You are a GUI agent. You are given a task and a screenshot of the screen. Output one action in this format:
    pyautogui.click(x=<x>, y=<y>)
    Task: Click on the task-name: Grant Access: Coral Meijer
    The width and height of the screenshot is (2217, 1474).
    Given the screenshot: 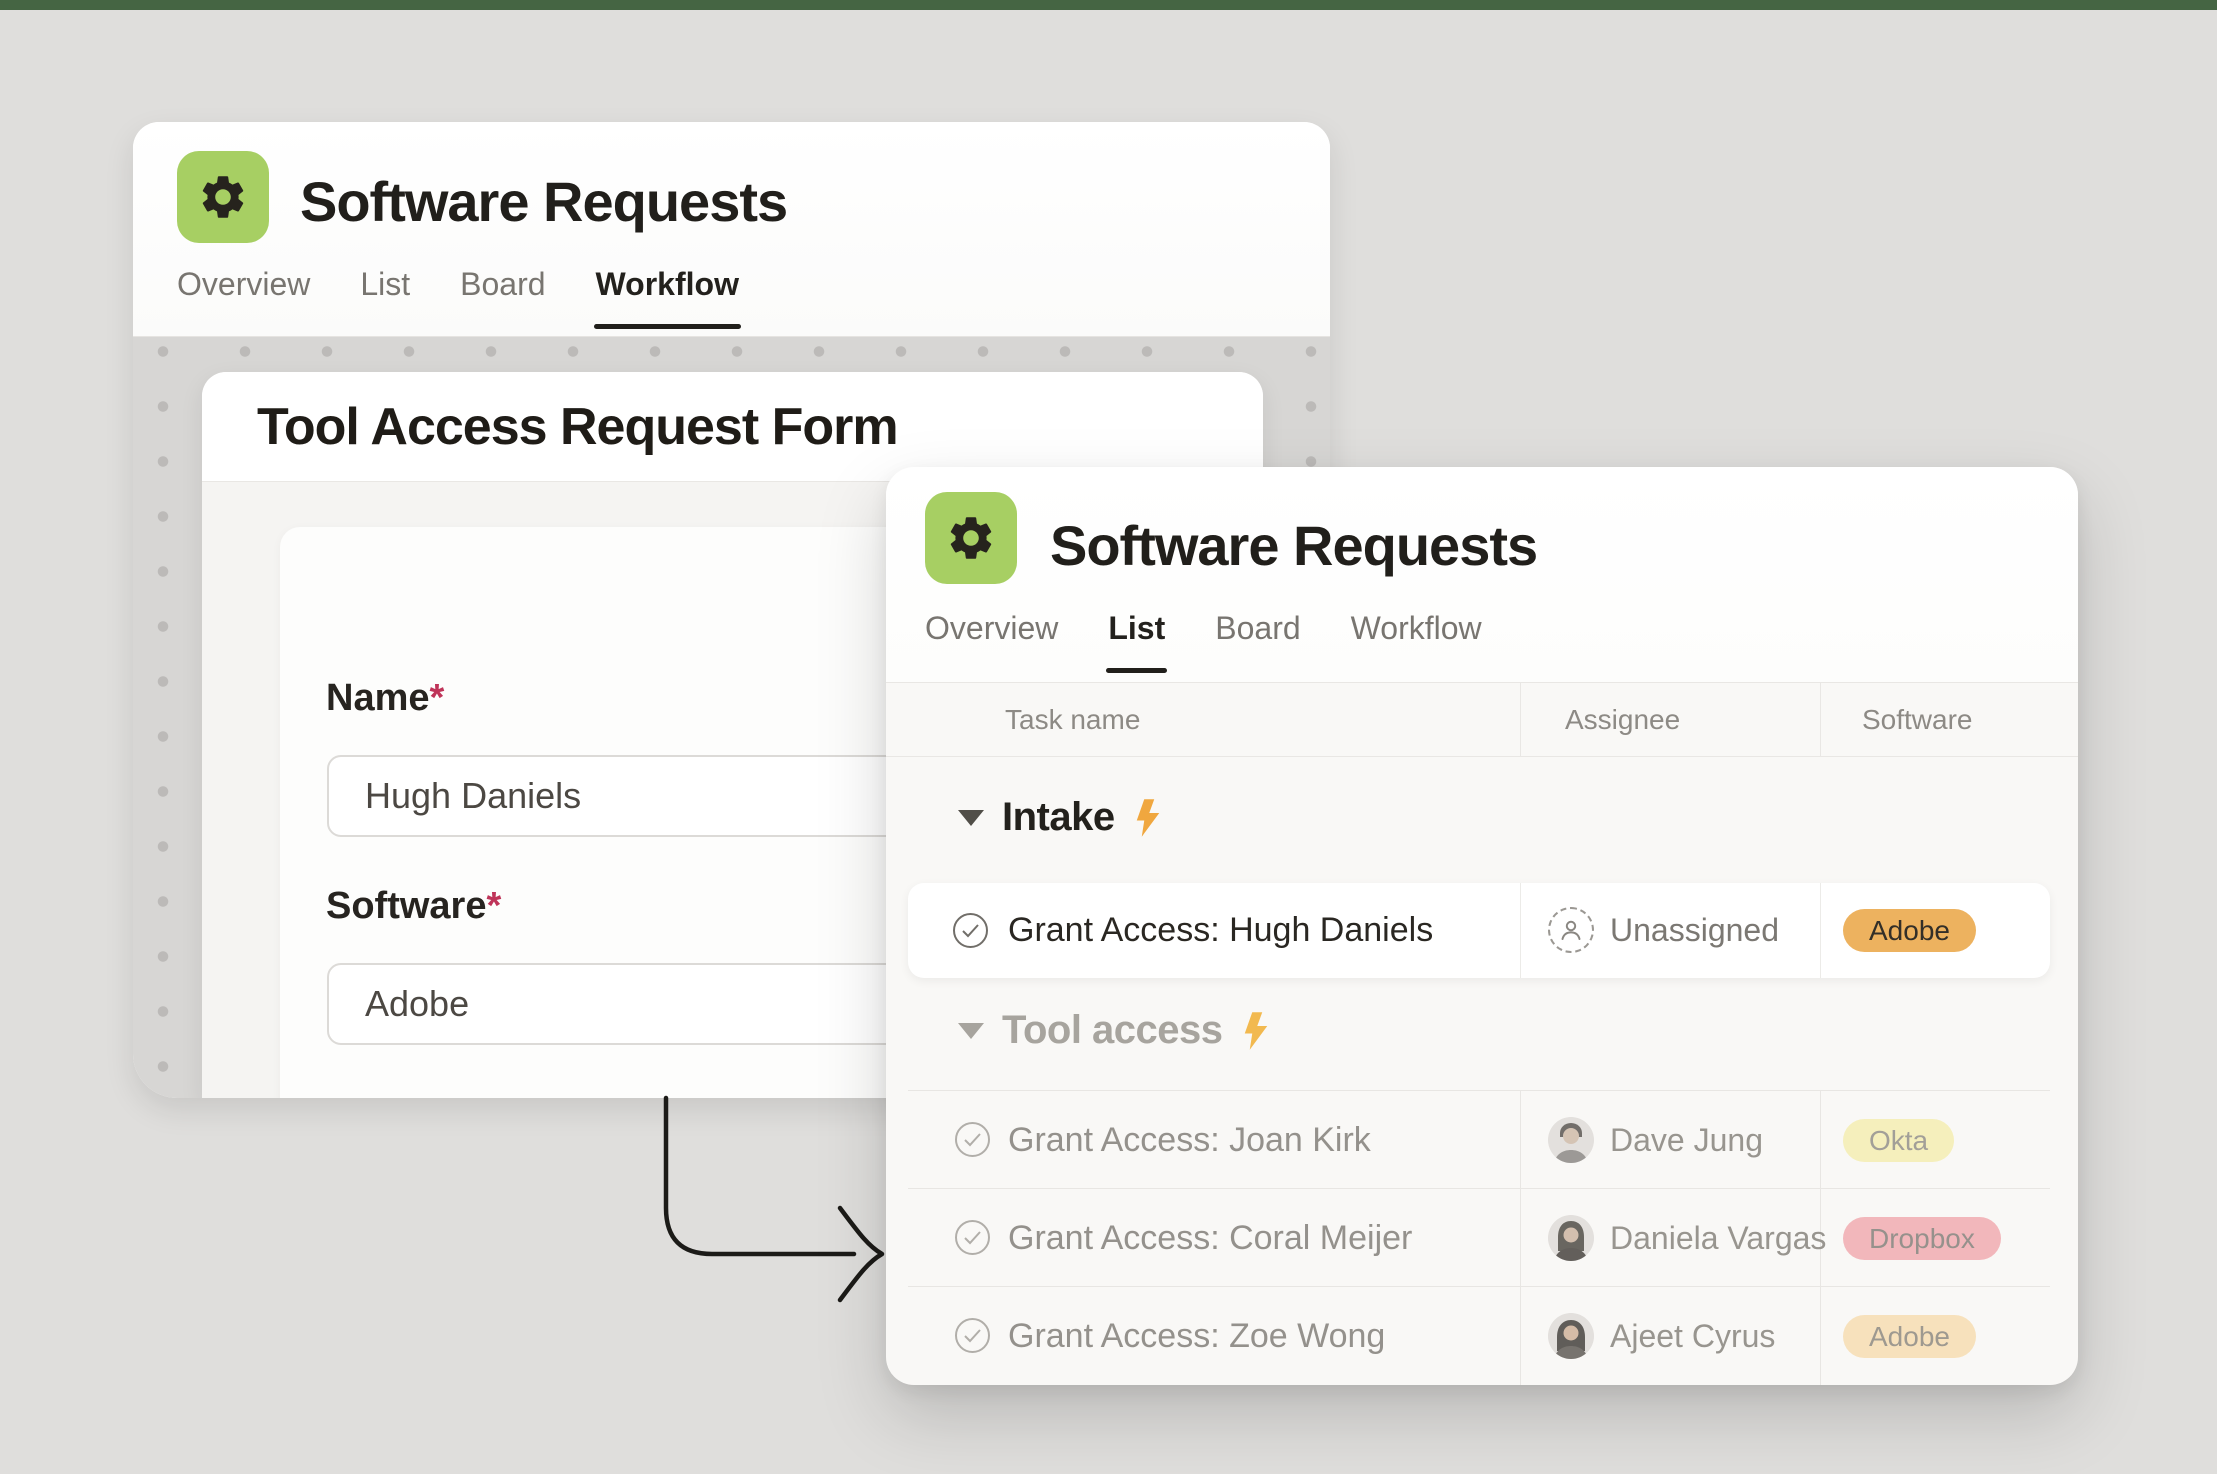 What is the action you would take?
    pyautogui.click(x=1210, y=1238)
    